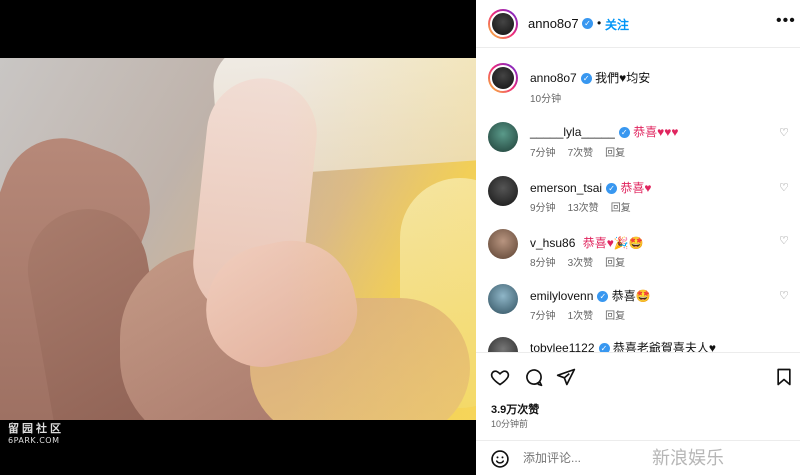 Image resolution: width=800 pixels, height=475 pixels. I want to click on more-icon: •••, so click(786, 21).